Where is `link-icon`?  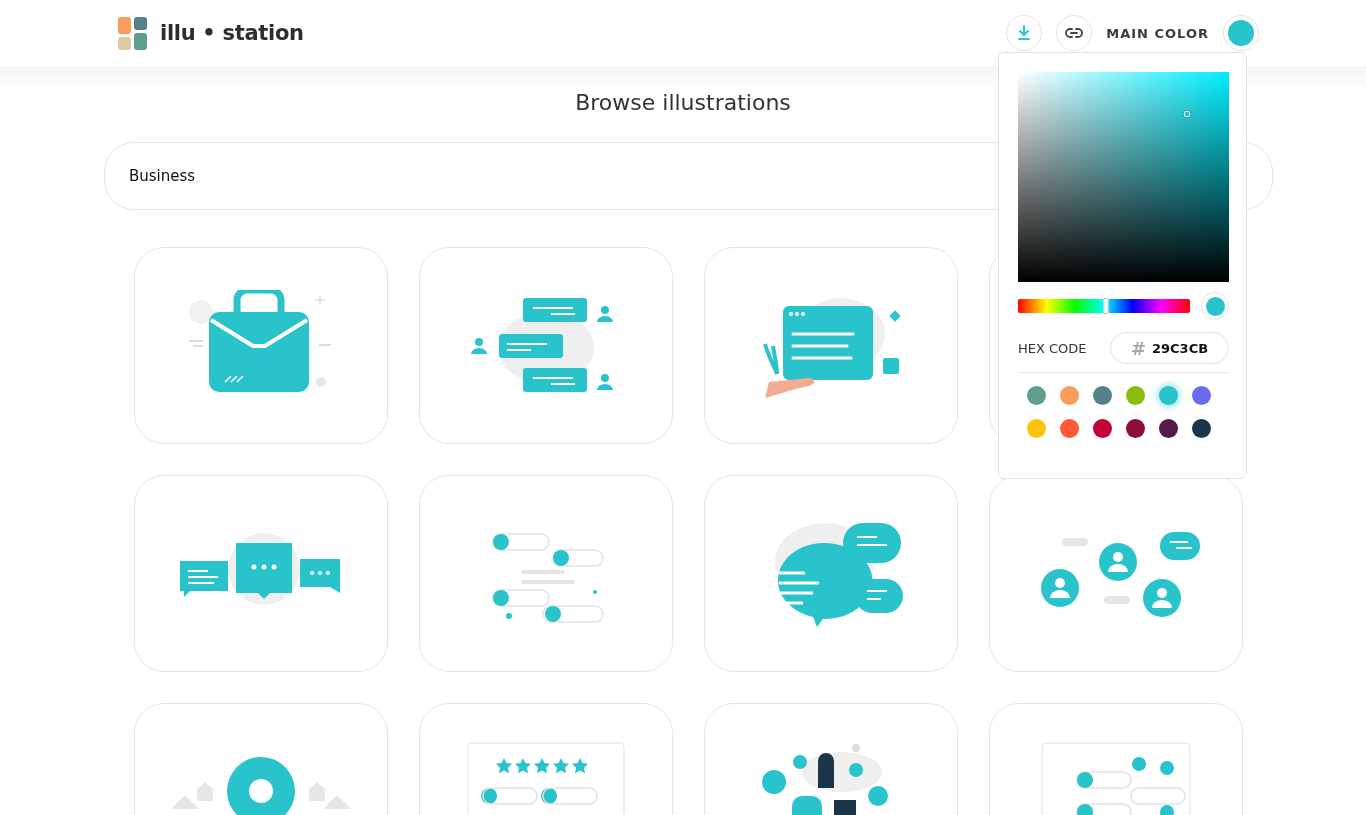 link-icon is located at coordinates (1074, 33).